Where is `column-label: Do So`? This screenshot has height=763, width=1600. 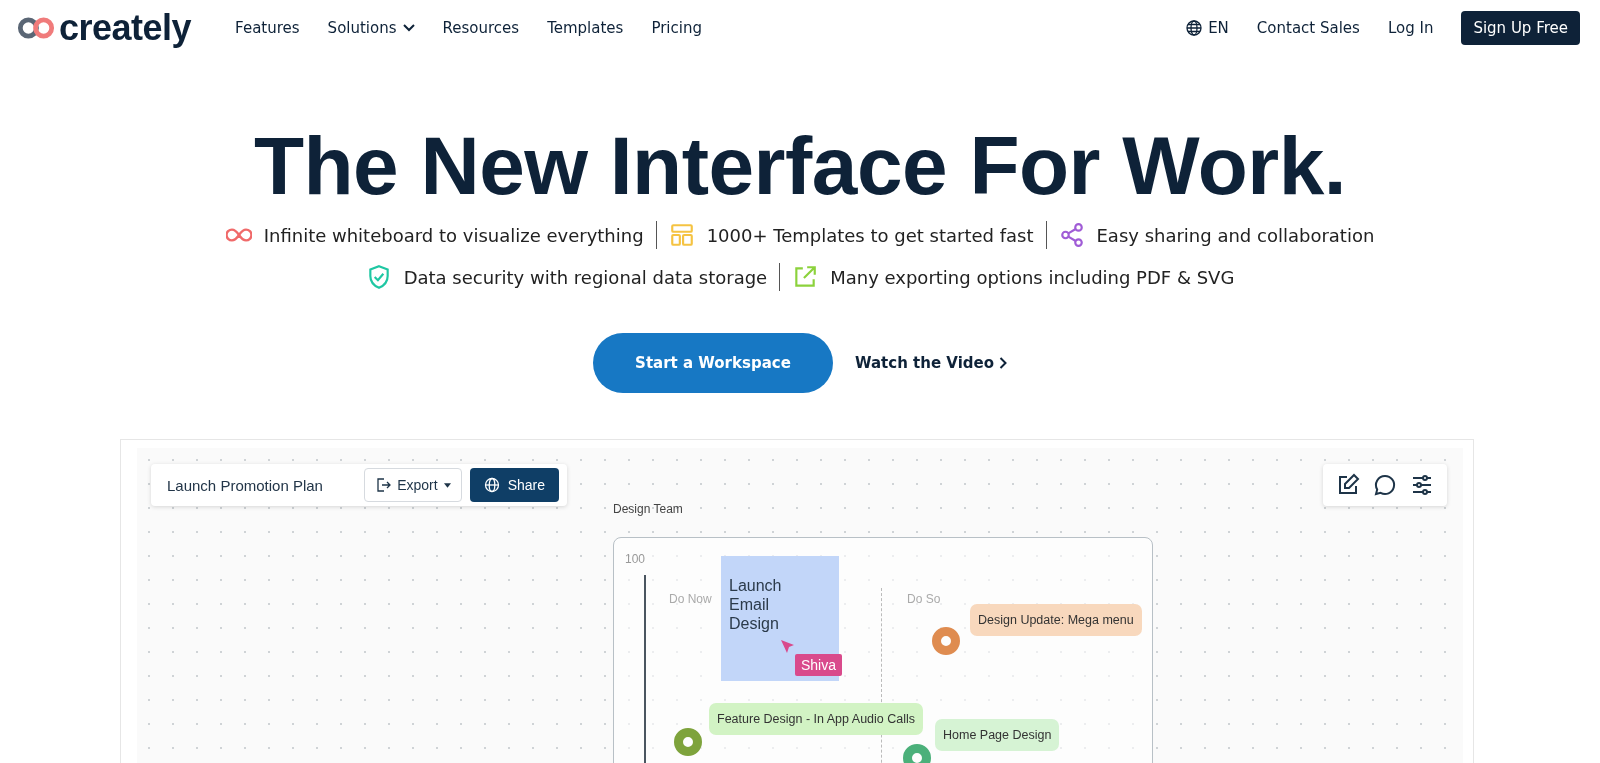 column-label: Do So is located at coordinates (924, 599).